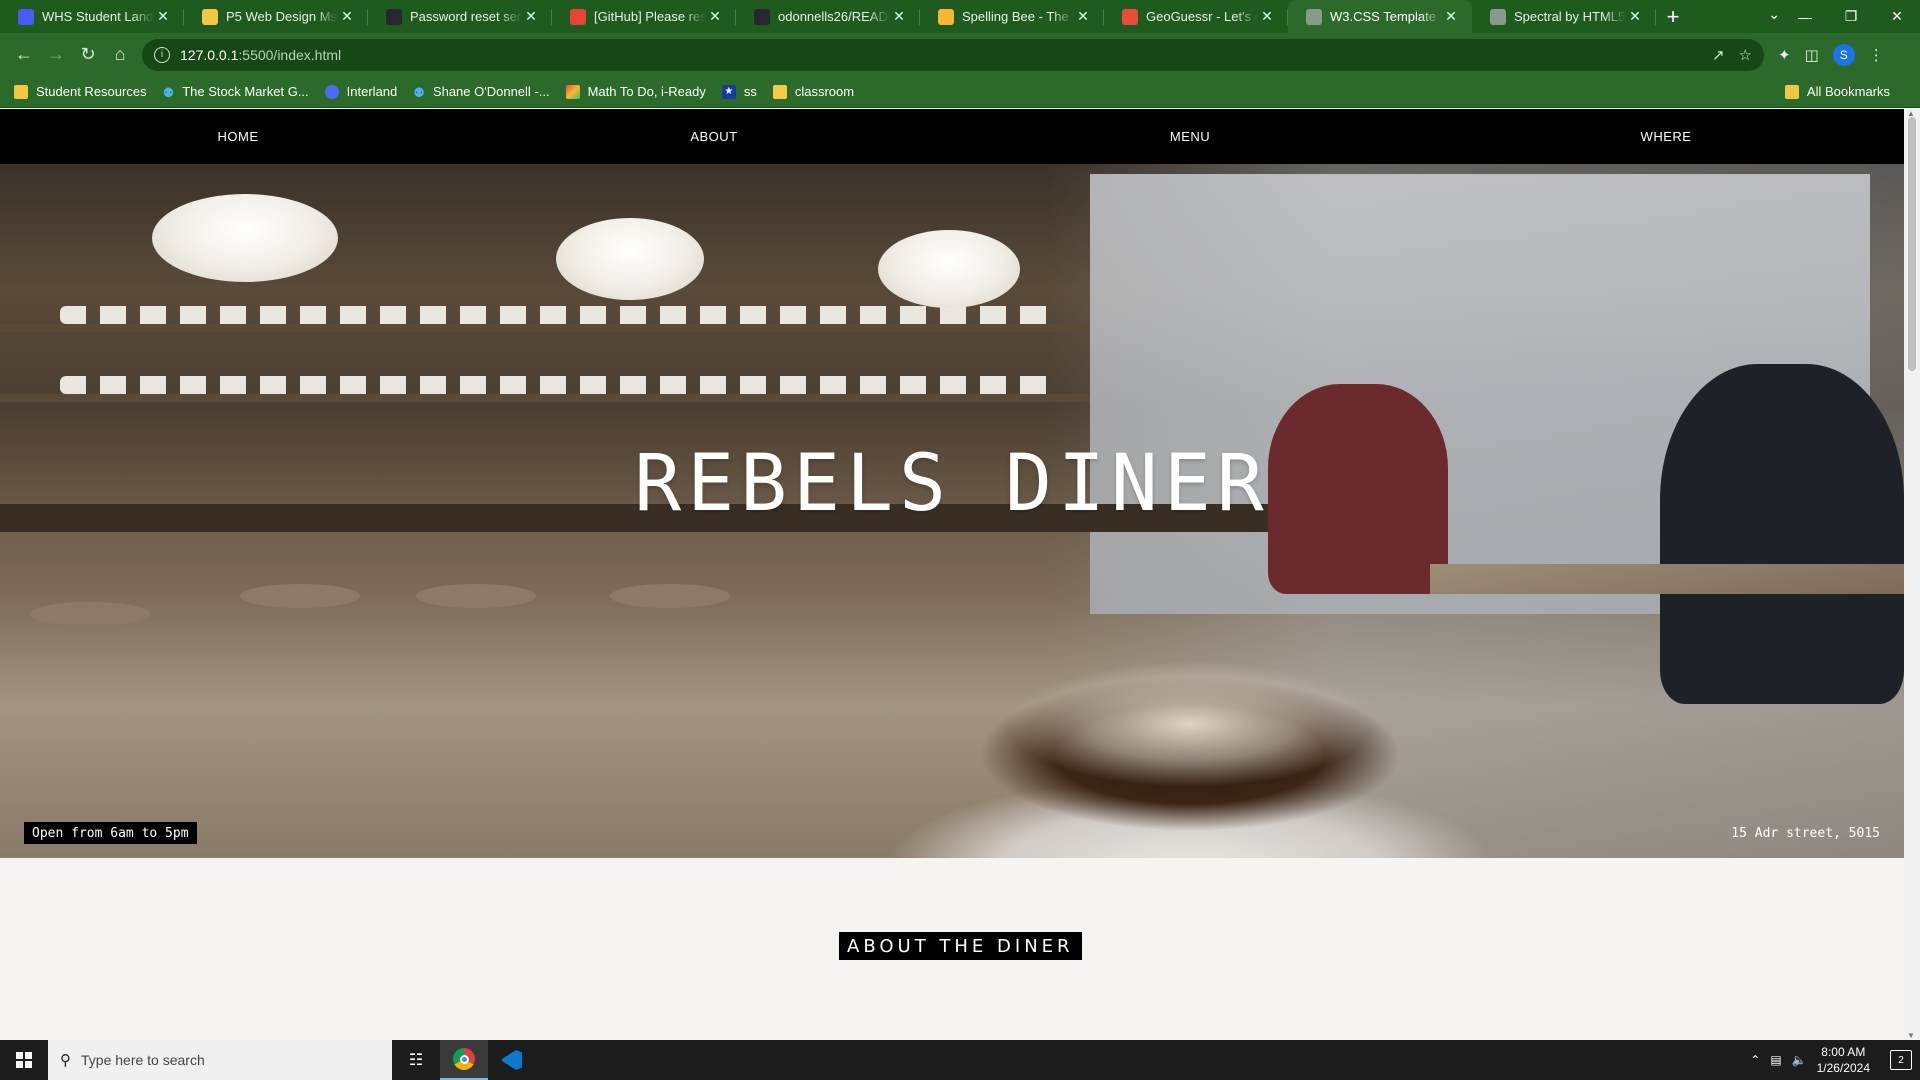  What do you see at coordinates (714, 136) in the screenshot?
I see `nav-about-link: ABOUT` at bounding box center [714, 136].